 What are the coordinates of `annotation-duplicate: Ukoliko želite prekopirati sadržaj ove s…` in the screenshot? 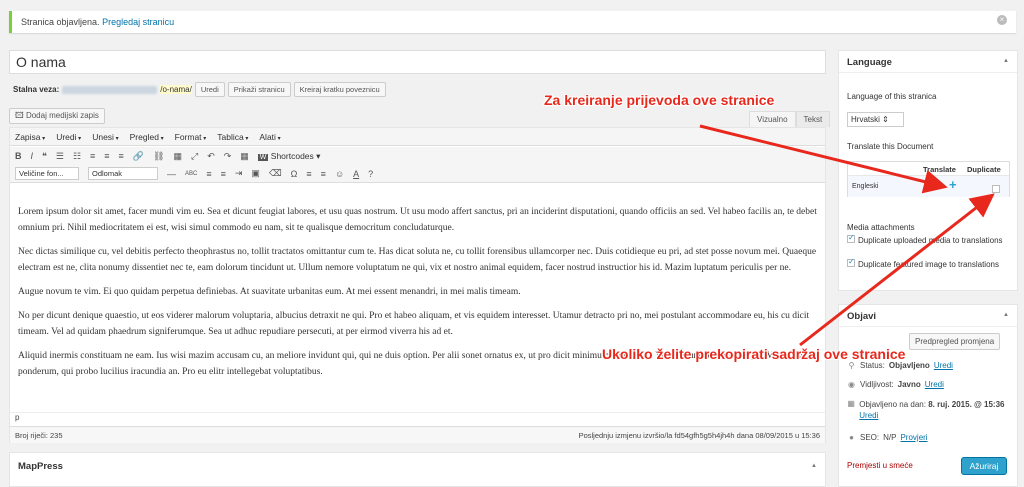 It's located at (754, 354).